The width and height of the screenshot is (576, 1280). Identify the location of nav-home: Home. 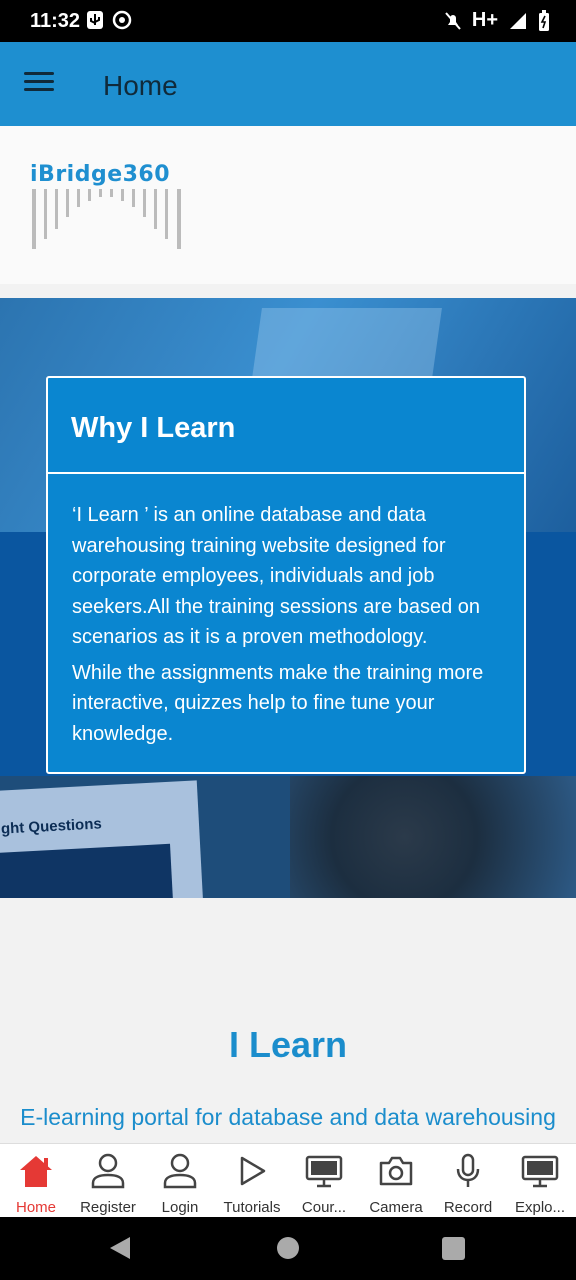
(36, 1181).